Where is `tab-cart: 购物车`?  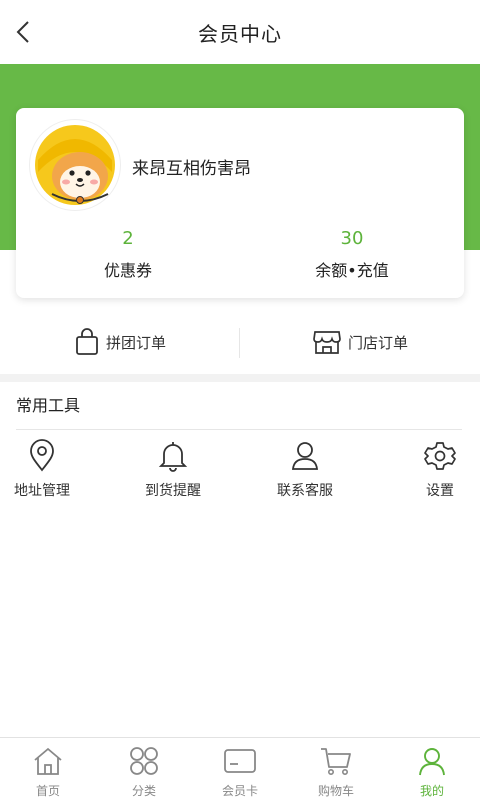 tab-cart: 购物车 is located at coordinates (336, 769).